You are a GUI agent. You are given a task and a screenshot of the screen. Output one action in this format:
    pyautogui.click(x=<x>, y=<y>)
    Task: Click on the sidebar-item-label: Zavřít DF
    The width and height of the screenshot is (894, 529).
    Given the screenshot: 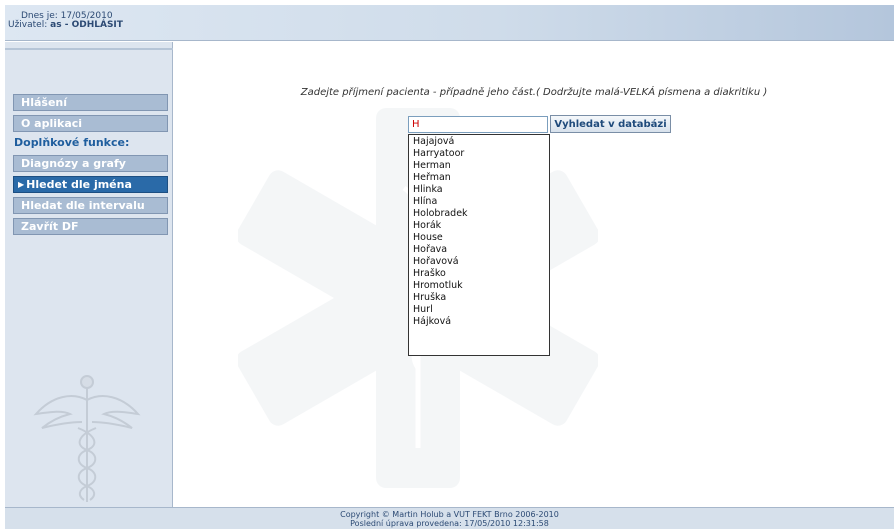 What is the action you would take?
    pyautogui.click(x=50, y=226)
    